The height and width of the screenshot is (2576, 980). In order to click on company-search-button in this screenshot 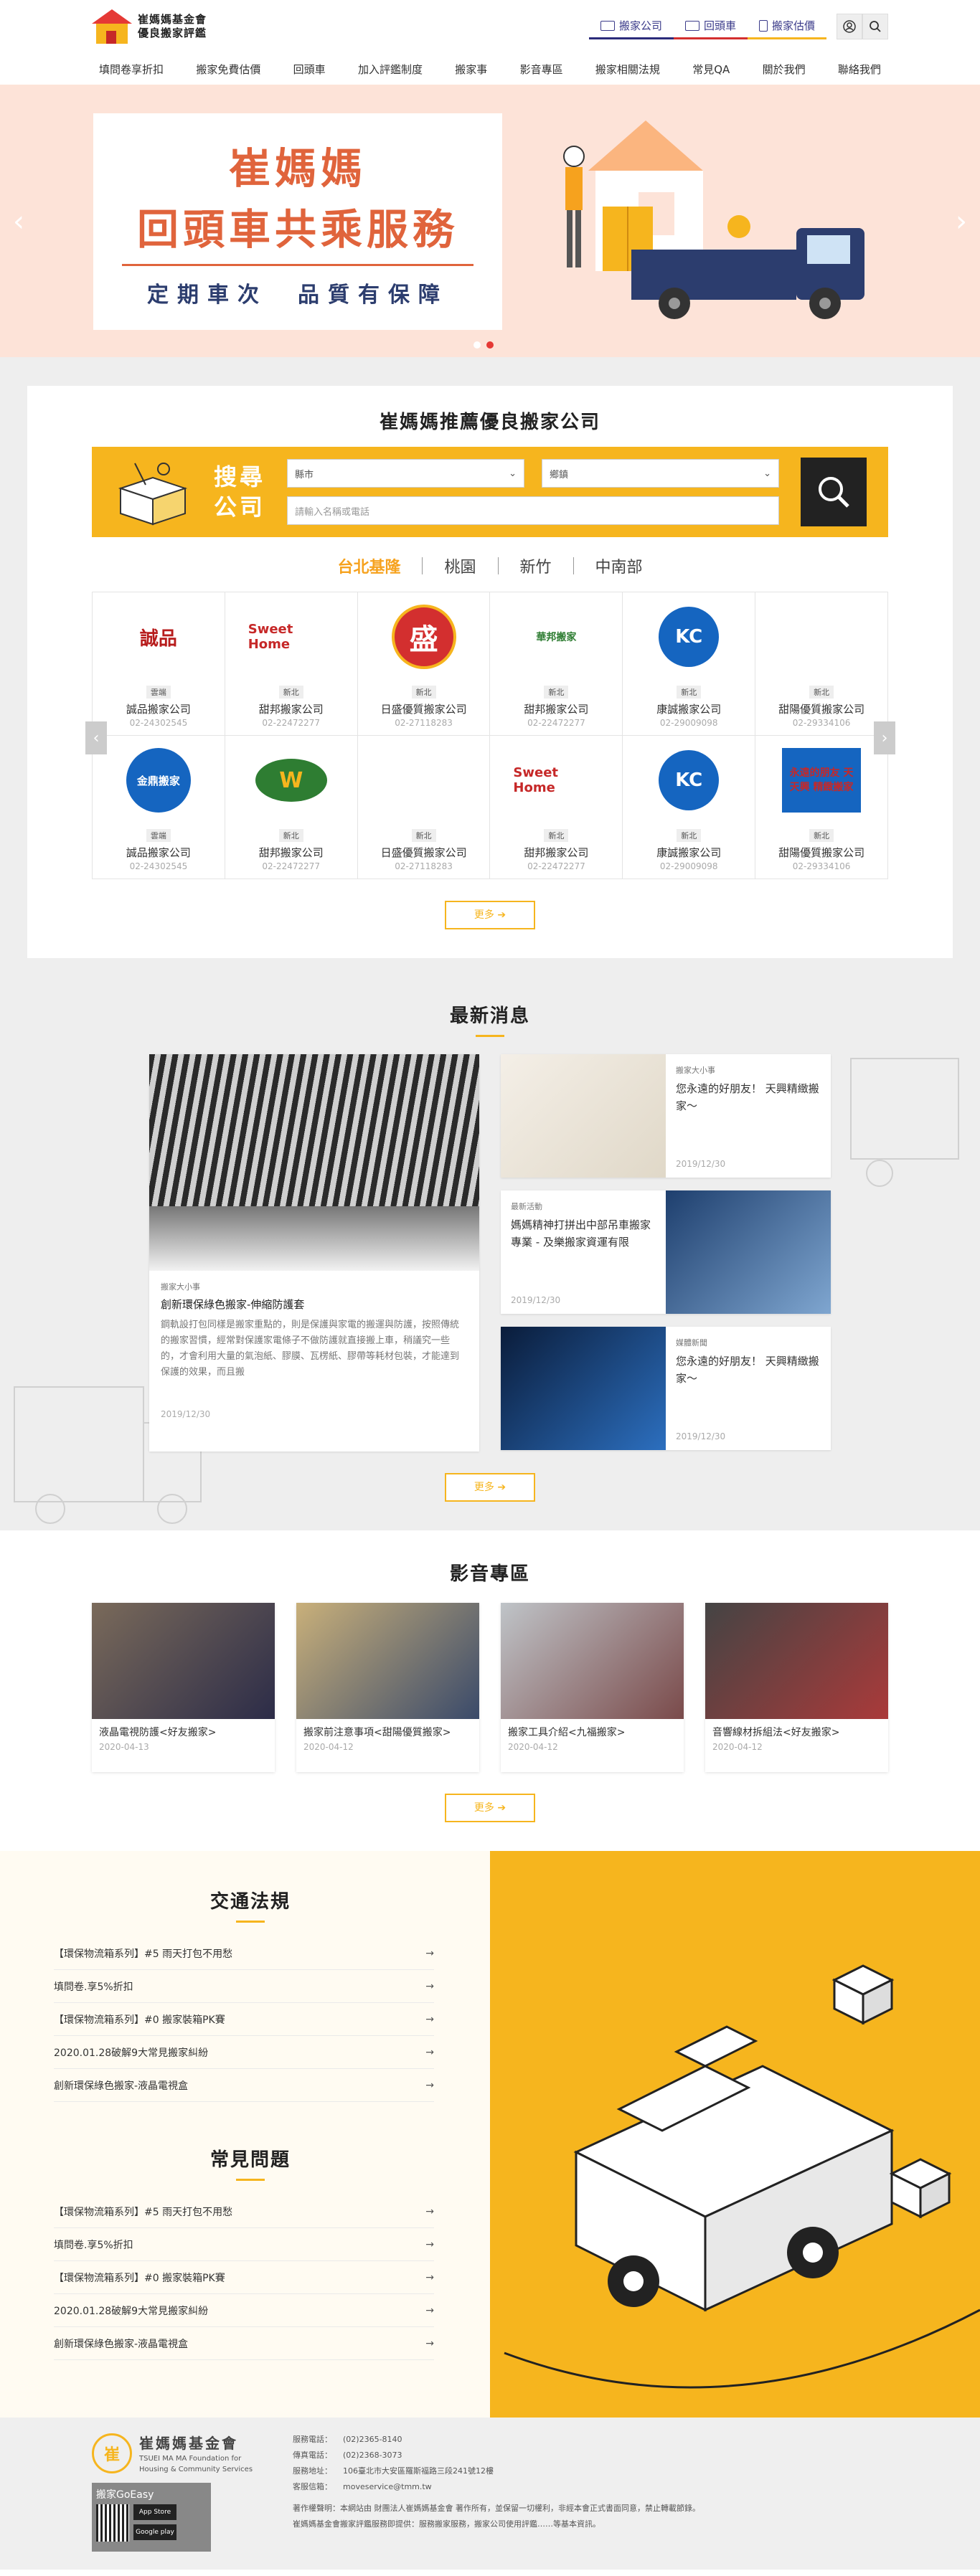, I will do `click(834, 492)`.